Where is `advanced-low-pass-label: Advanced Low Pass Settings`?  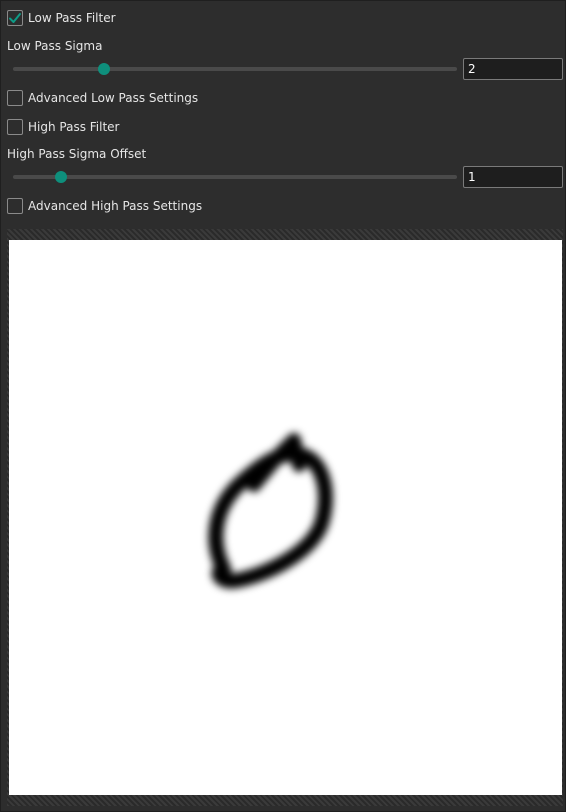
advanced-low-pass-label: Advanced Low Pass Settings is located at coordinates (113, 98).